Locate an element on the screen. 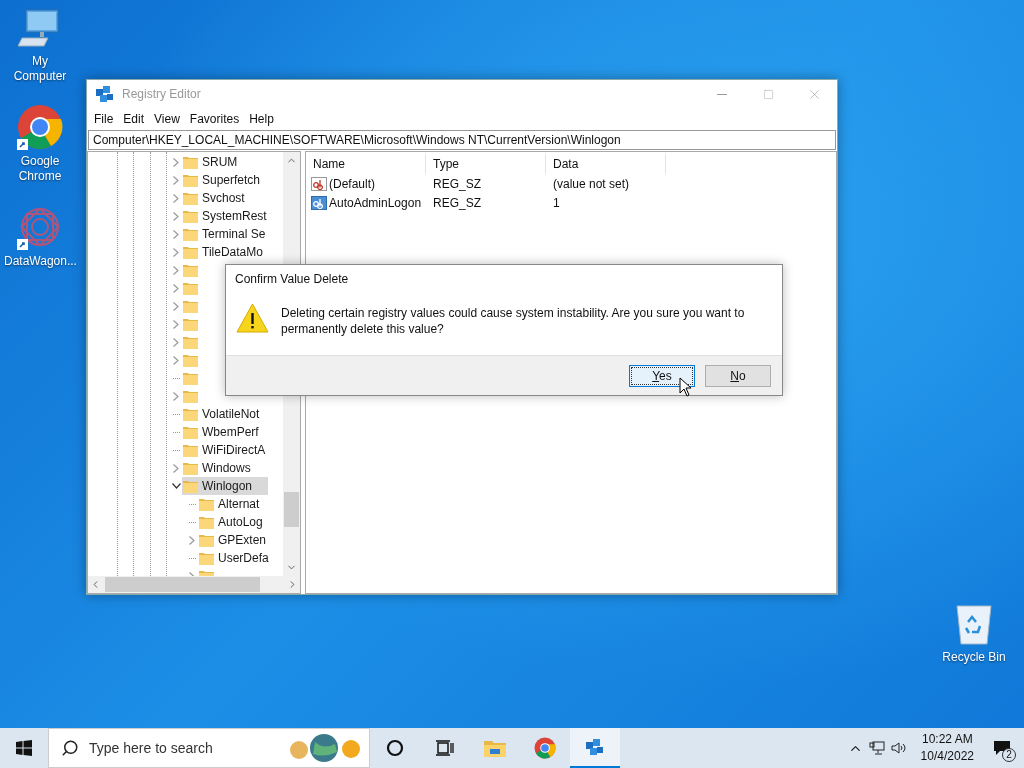 Image resolution: width=1024 pixels, height=768 pixels. column-header: Type is located at coordinates (486, 164).